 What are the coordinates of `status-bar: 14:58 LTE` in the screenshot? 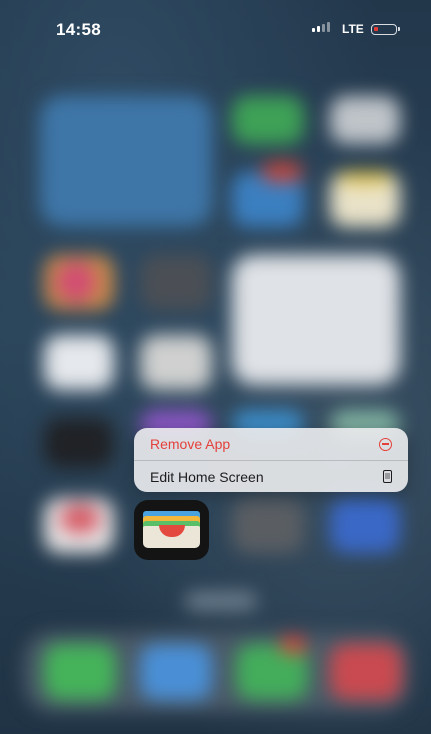 It's located at (215, 30).